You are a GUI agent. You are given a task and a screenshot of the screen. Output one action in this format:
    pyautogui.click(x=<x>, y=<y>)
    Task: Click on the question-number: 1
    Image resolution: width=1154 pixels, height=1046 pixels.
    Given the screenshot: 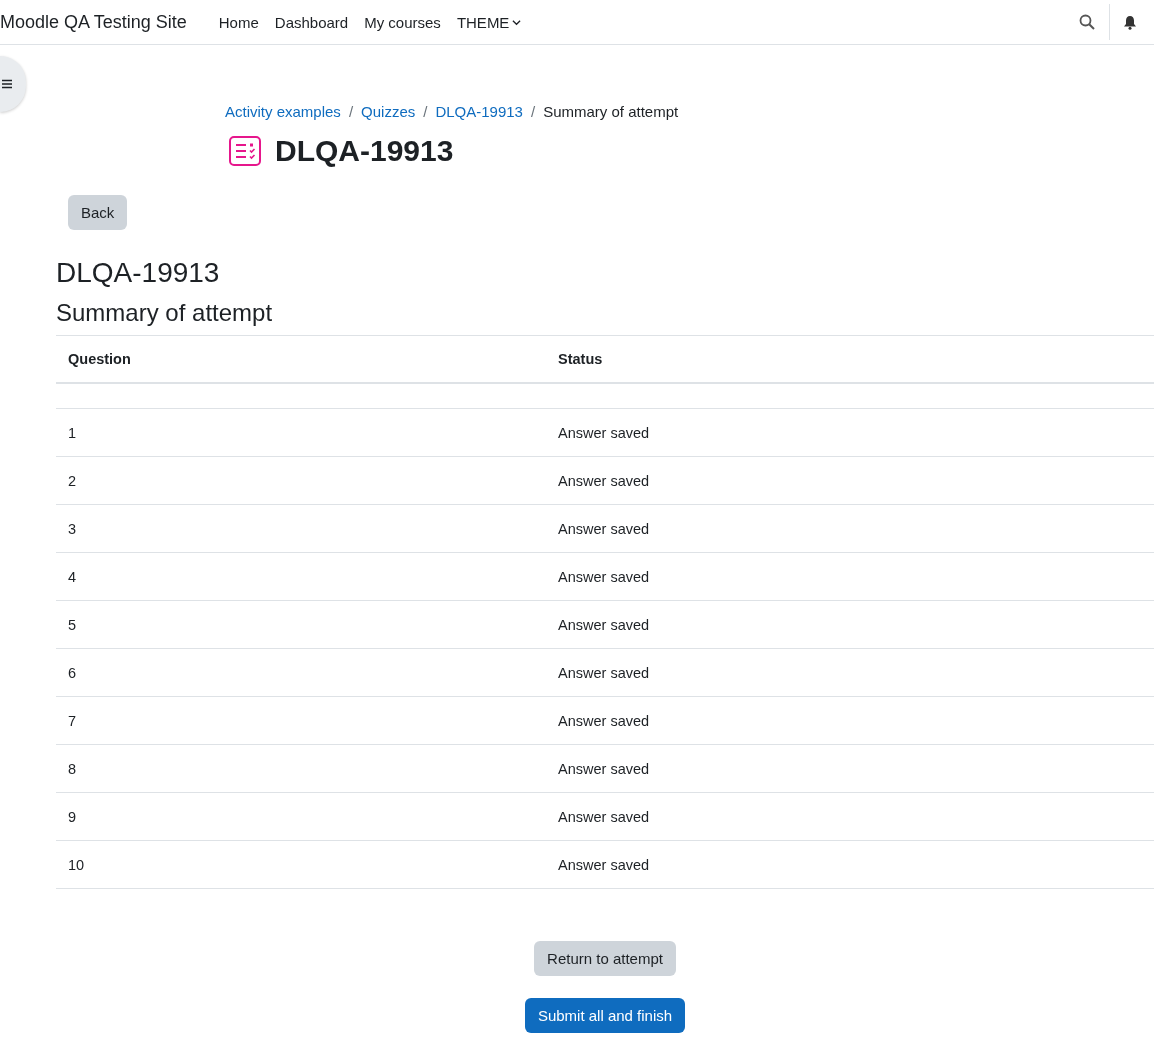 What is the action you would take?
    pyautogui.click(x=72, y=432)
    